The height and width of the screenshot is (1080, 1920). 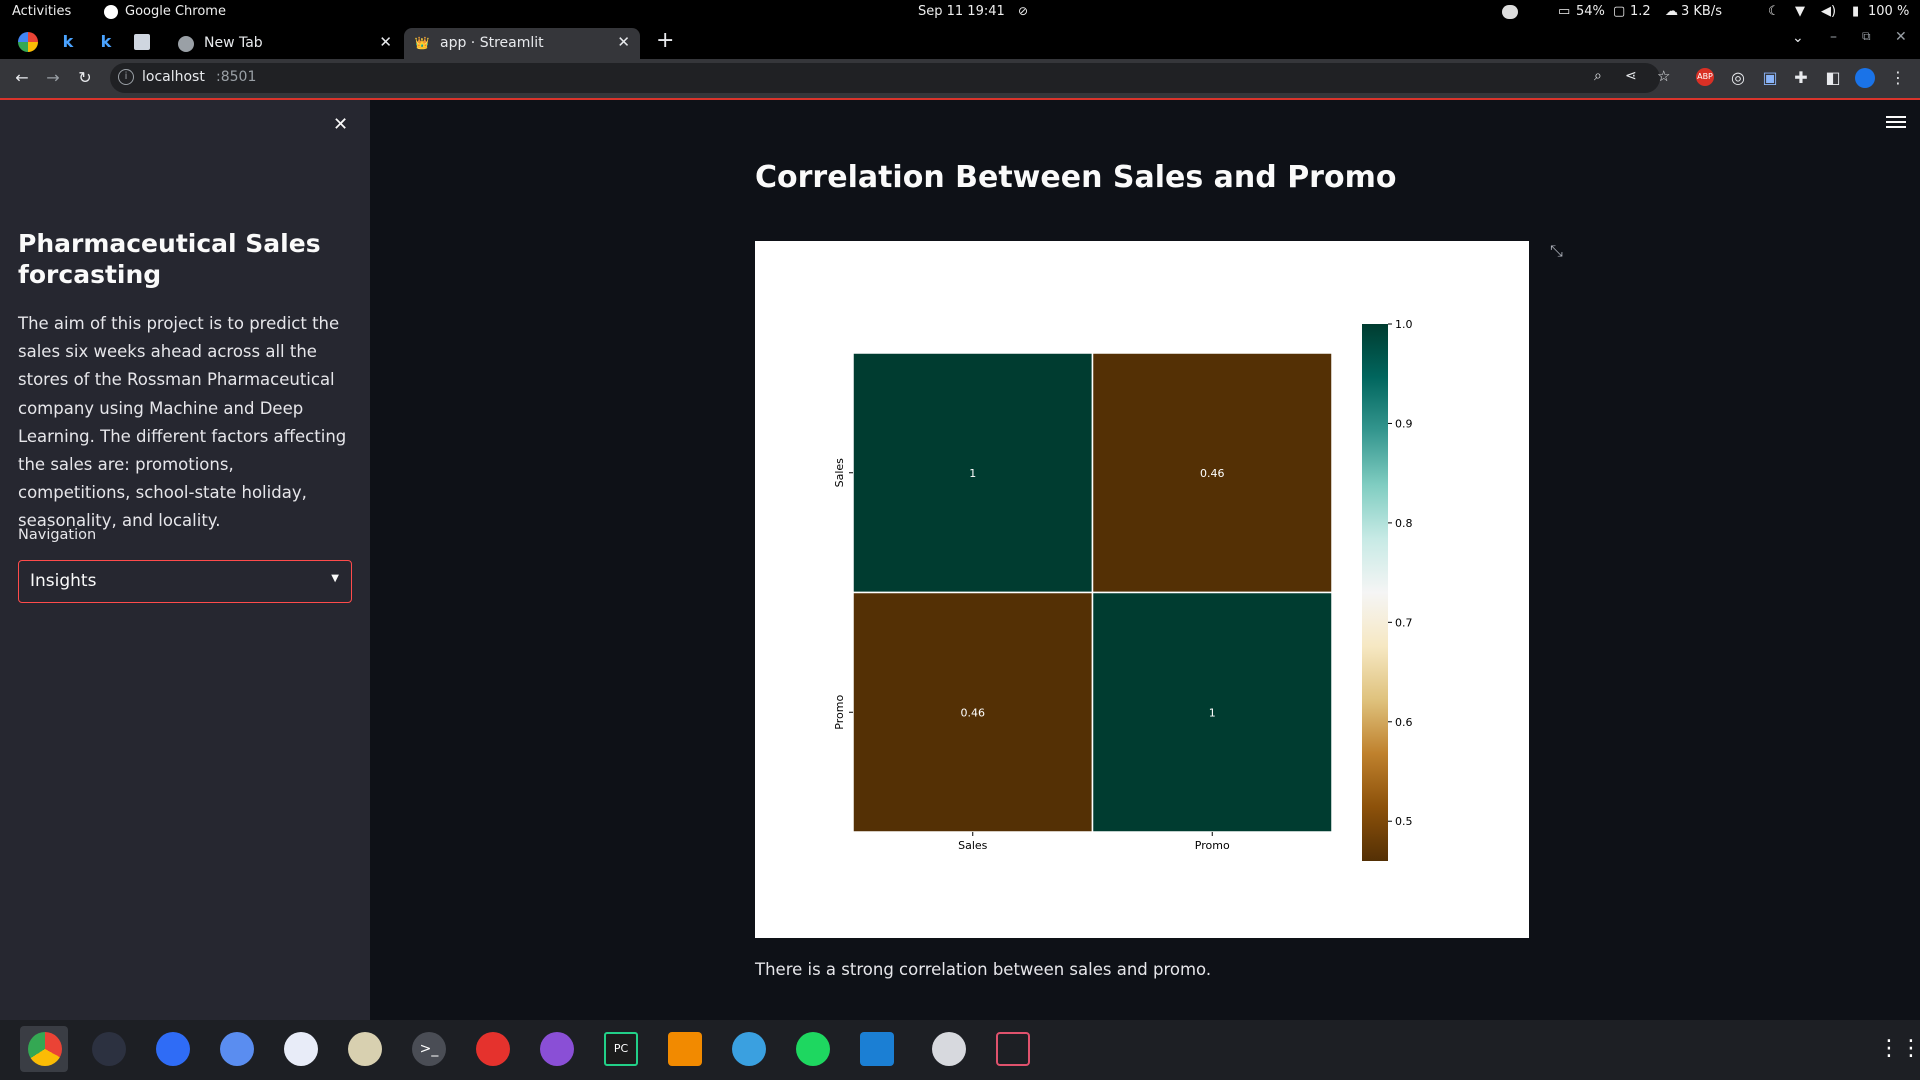 What do you see at coordinates (126, 77) in the screenshot?
I see `site-info-icon: i` at bounding box center [126, 77].